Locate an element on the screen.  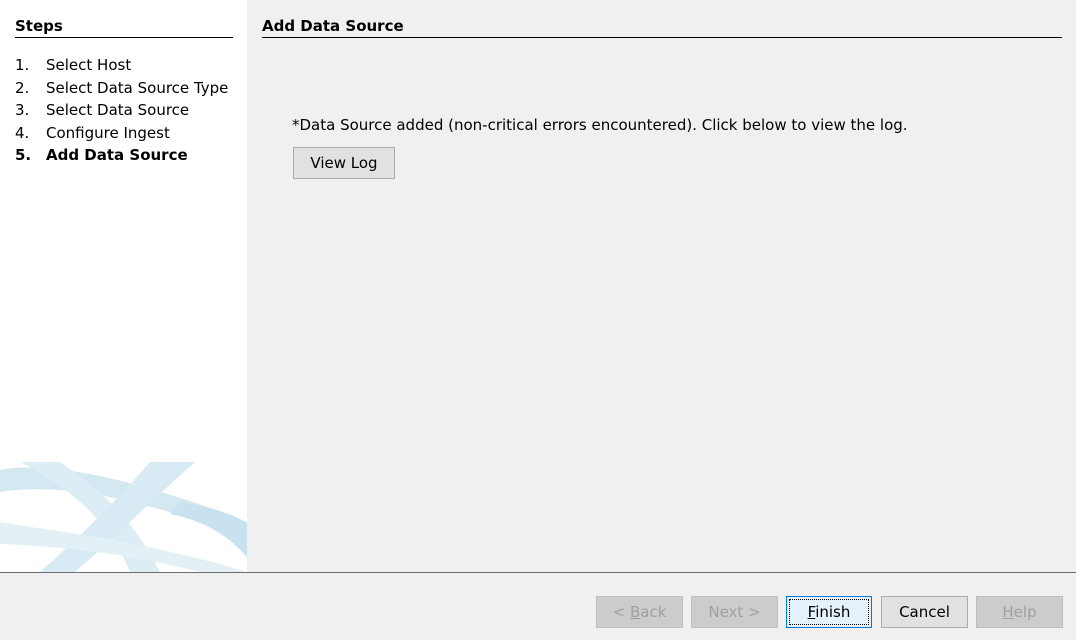
step-label: Configure Ingest is located at coordinates (108, 132).